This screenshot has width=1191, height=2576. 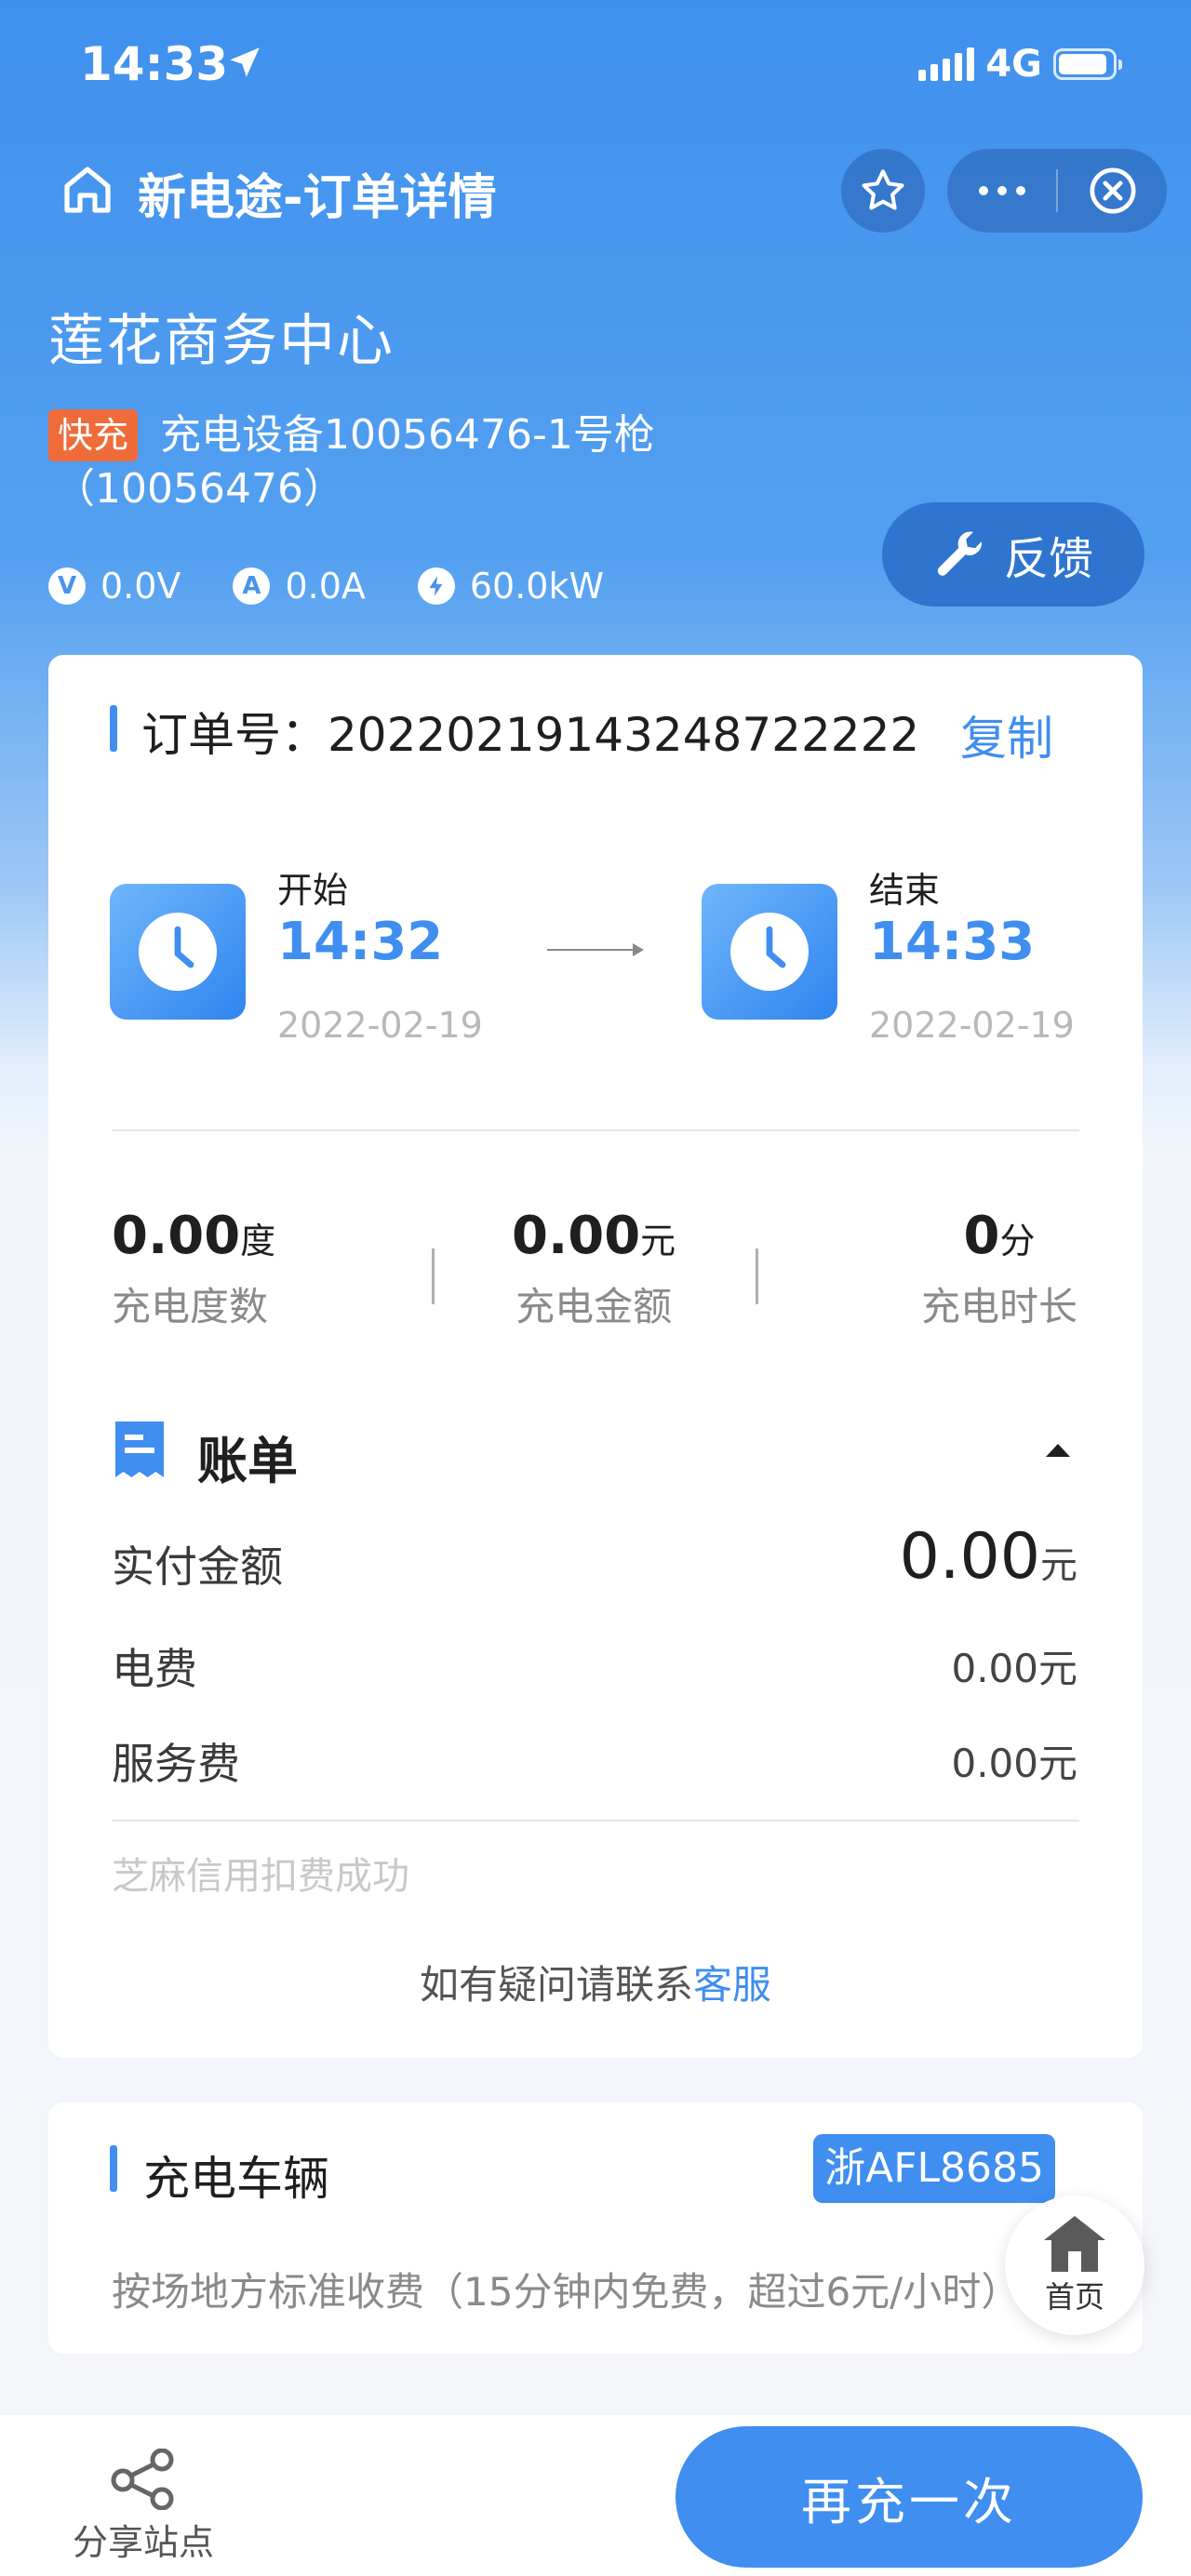 What do you see at coordinates (139, 1451) in the screenshot?
I see `receipt-icon` at bounding box center [139, 1451].